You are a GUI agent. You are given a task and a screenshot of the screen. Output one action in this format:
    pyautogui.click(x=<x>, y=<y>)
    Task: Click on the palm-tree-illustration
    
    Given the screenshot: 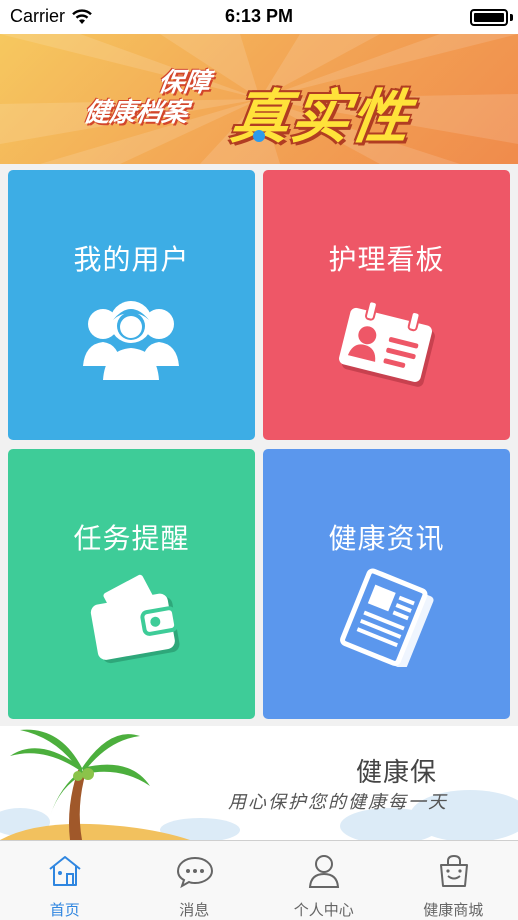 What is the action you would take?
    pyautogui.click(x=259, y=784)
    